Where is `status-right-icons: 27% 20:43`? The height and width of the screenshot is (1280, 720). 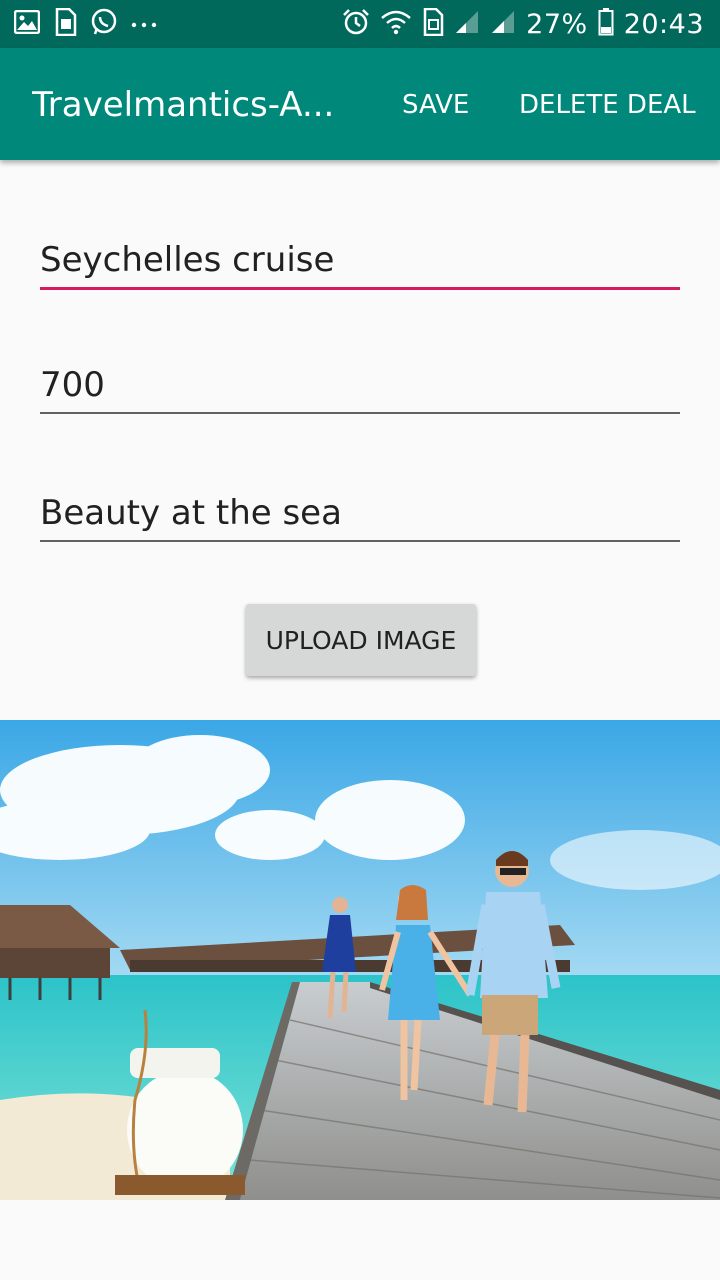 status-right-icons: 27% 20:43 is located at coordinates (523, 23).